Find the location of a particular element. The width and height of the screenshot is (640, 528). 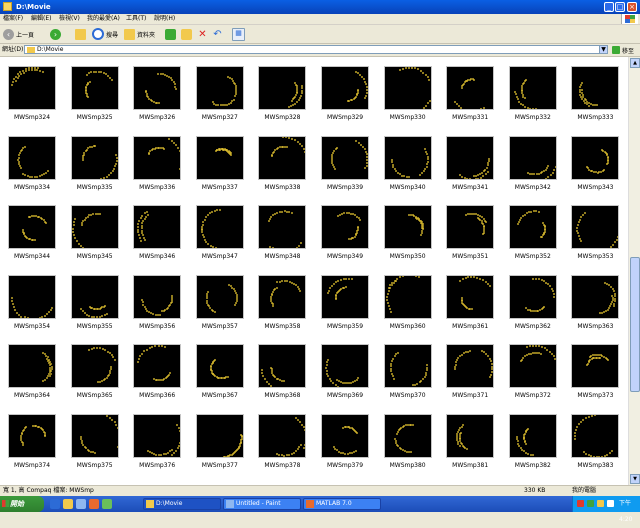

file-item: MWSmp334 is located at coordinates (30, 163).